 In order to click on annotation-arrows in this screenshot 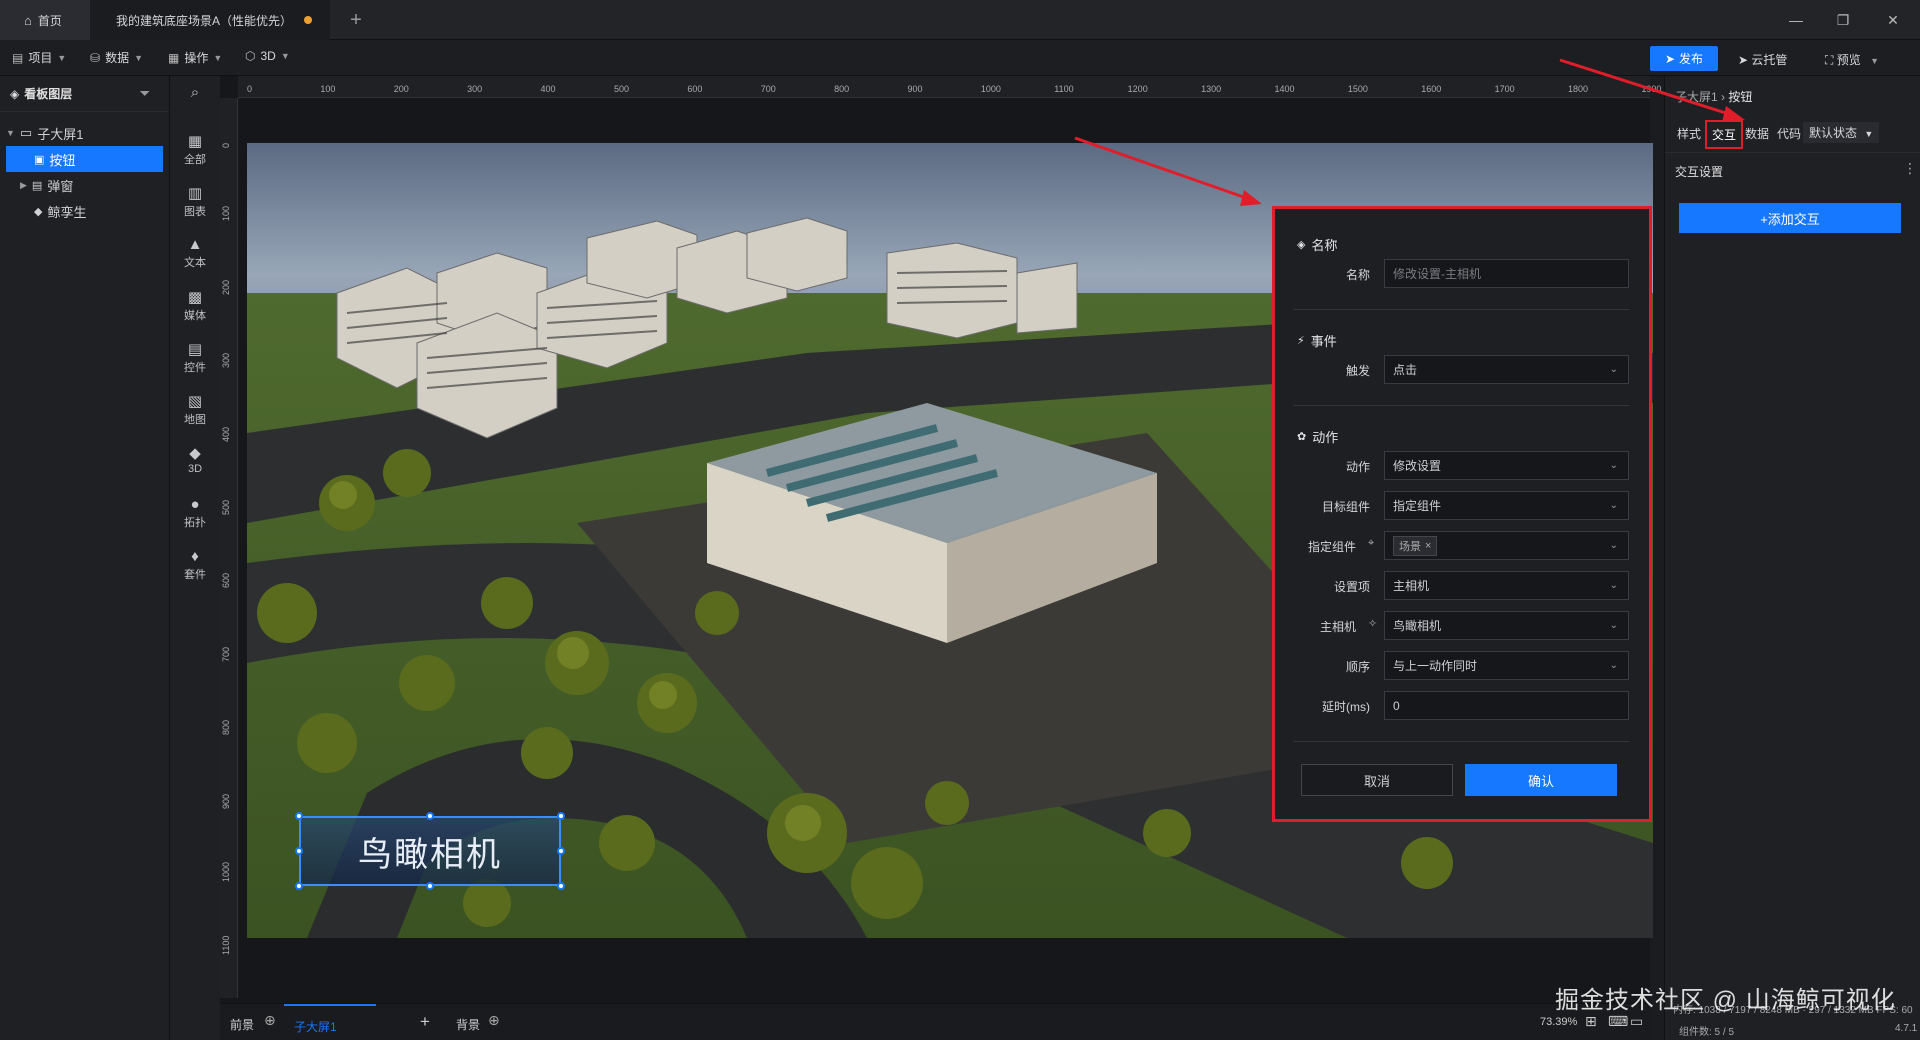, I will do `click(1409, 132)`.